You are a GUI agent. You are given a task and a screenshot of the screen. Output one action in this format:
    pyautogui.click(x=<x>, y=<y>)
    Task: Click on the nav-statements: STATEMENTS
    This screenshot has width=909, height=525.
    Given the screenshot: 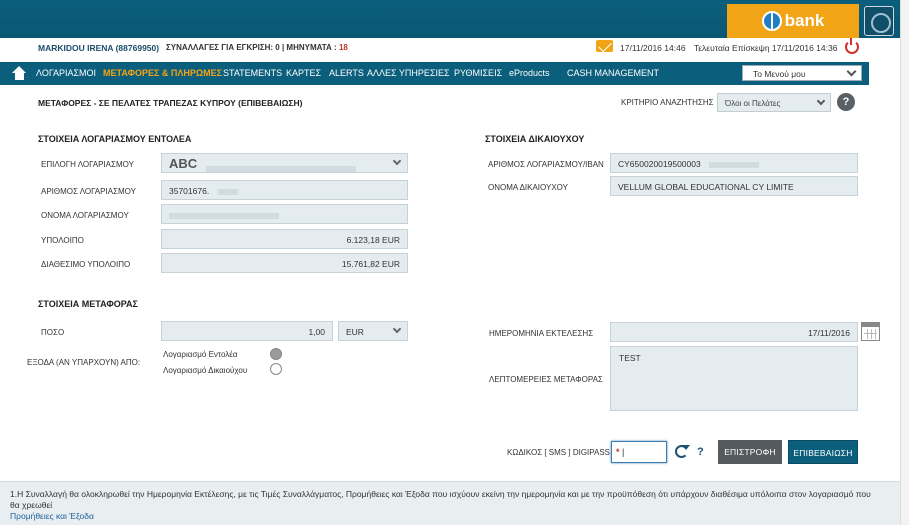 What is the action you would take?
    pyautogui.click(x=252, y=73)
    